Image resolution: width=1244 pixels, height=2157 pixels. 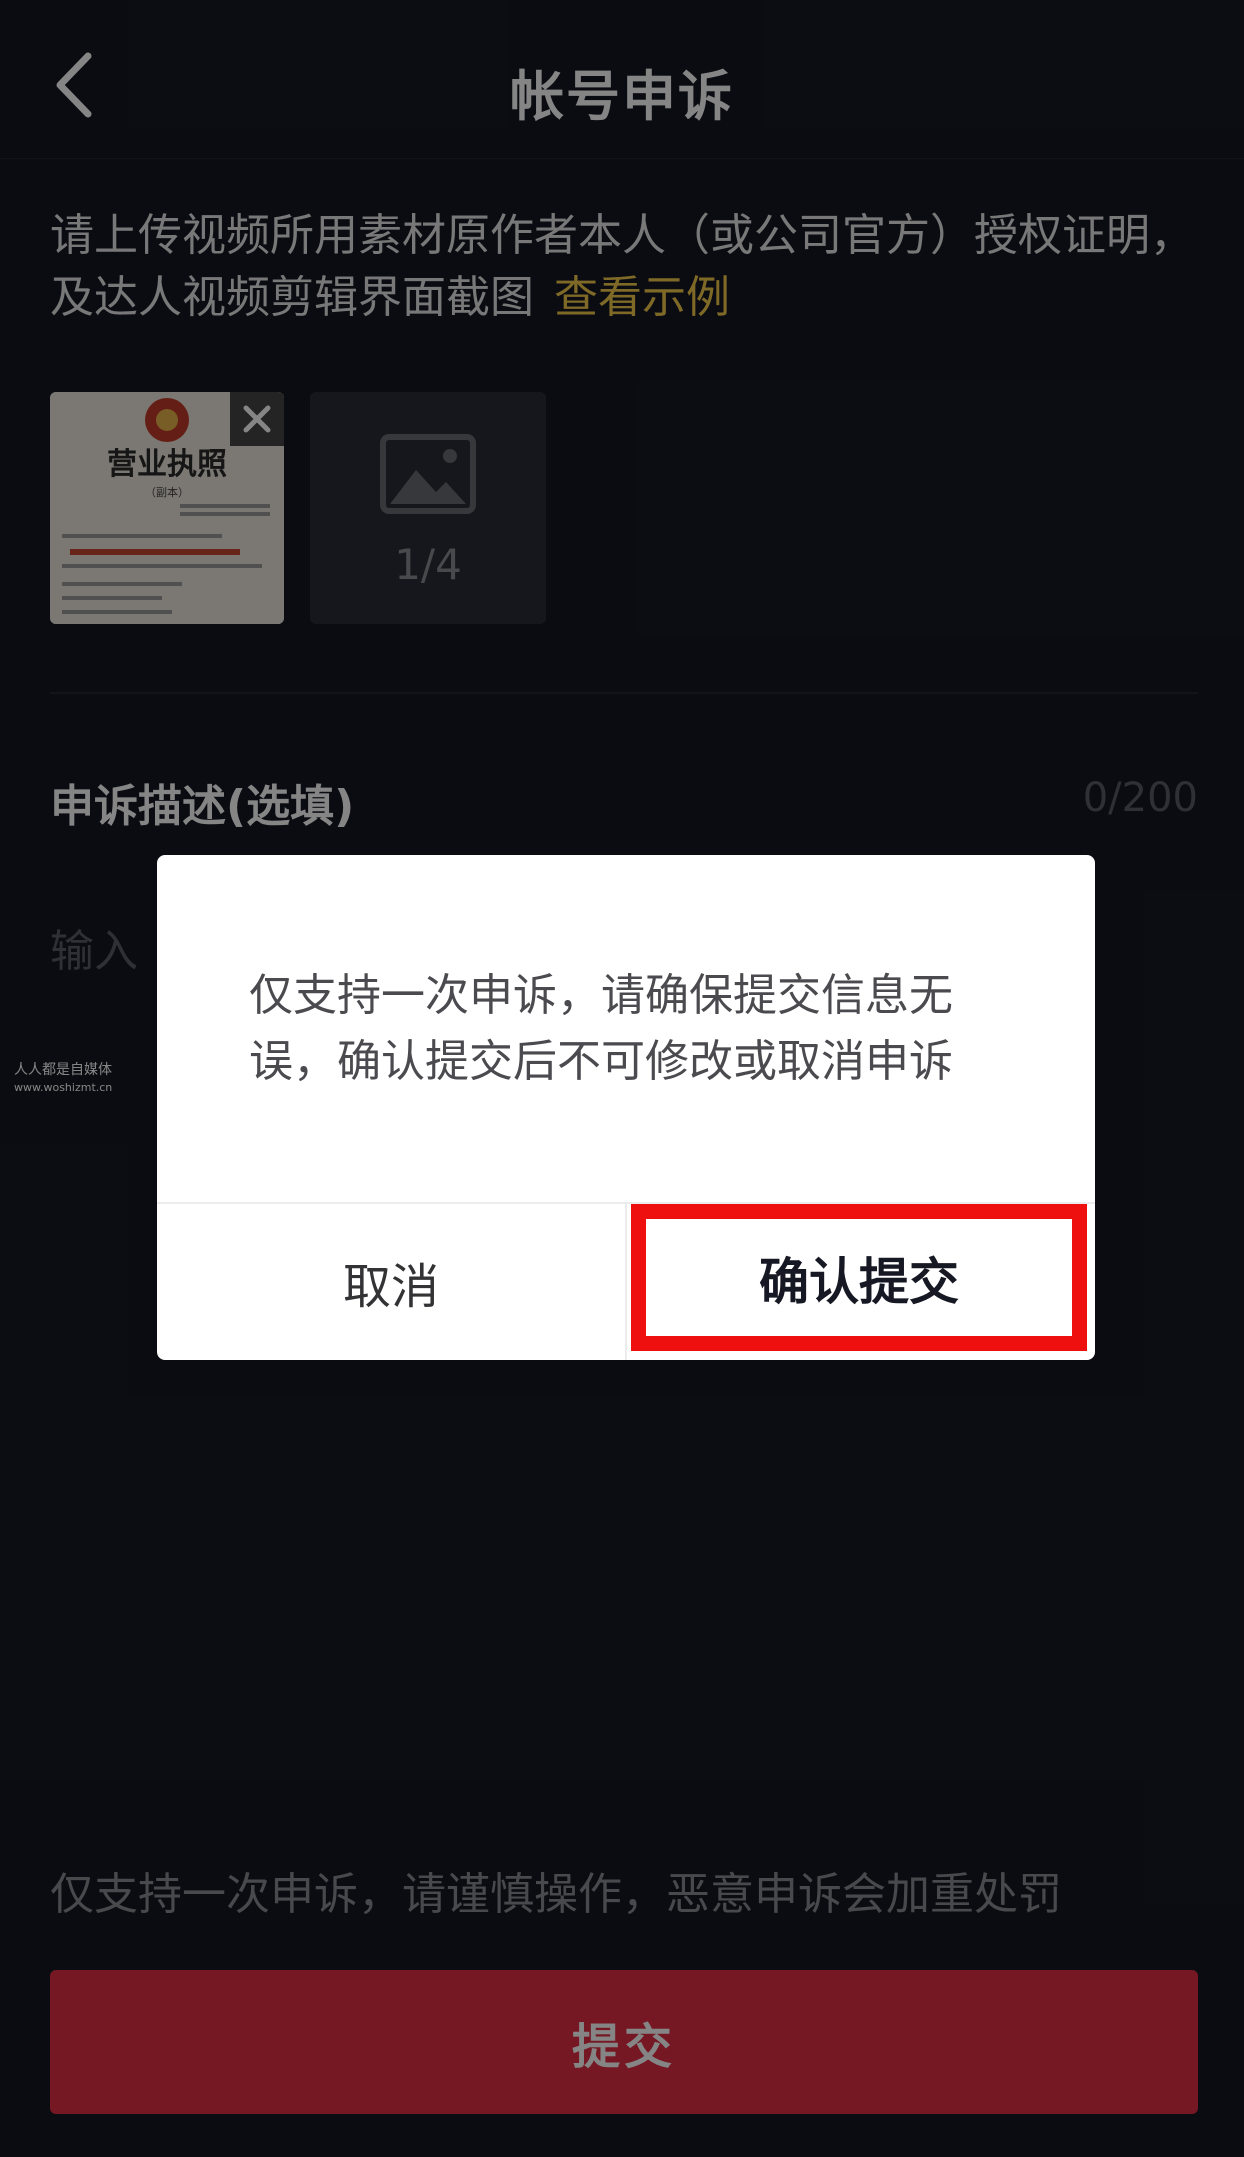 What do you see at coordinates (391, 1282) in the screenshot?
I see `cancel-button: 取消` at bounding box center [391, 1282].